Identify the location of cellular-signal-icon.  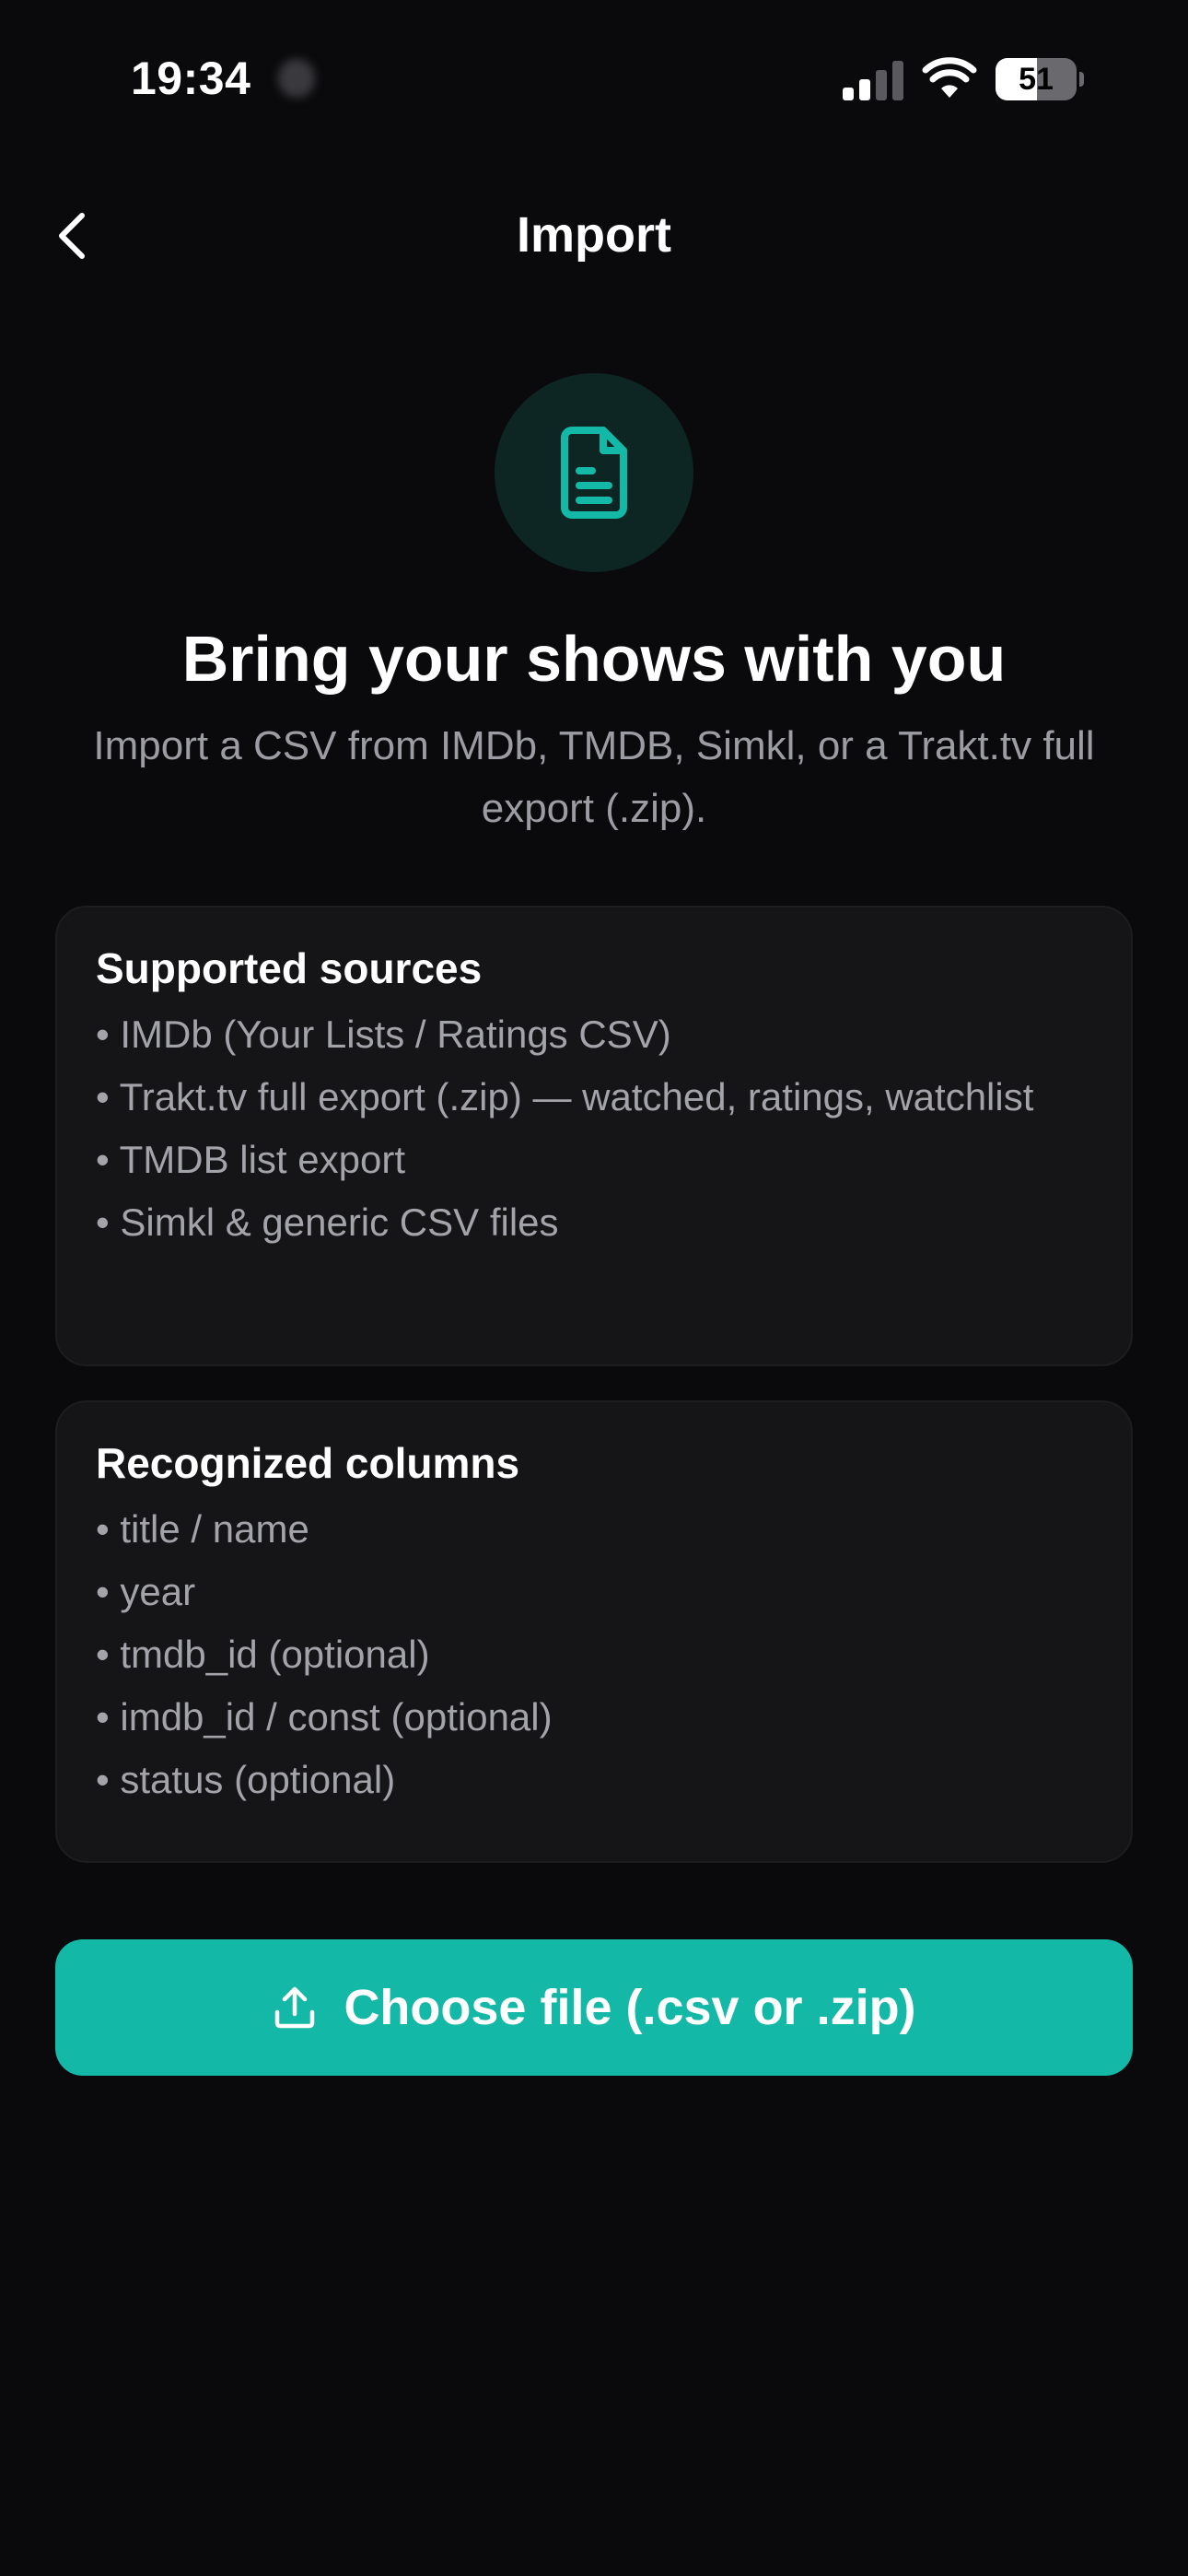
(873, 80).